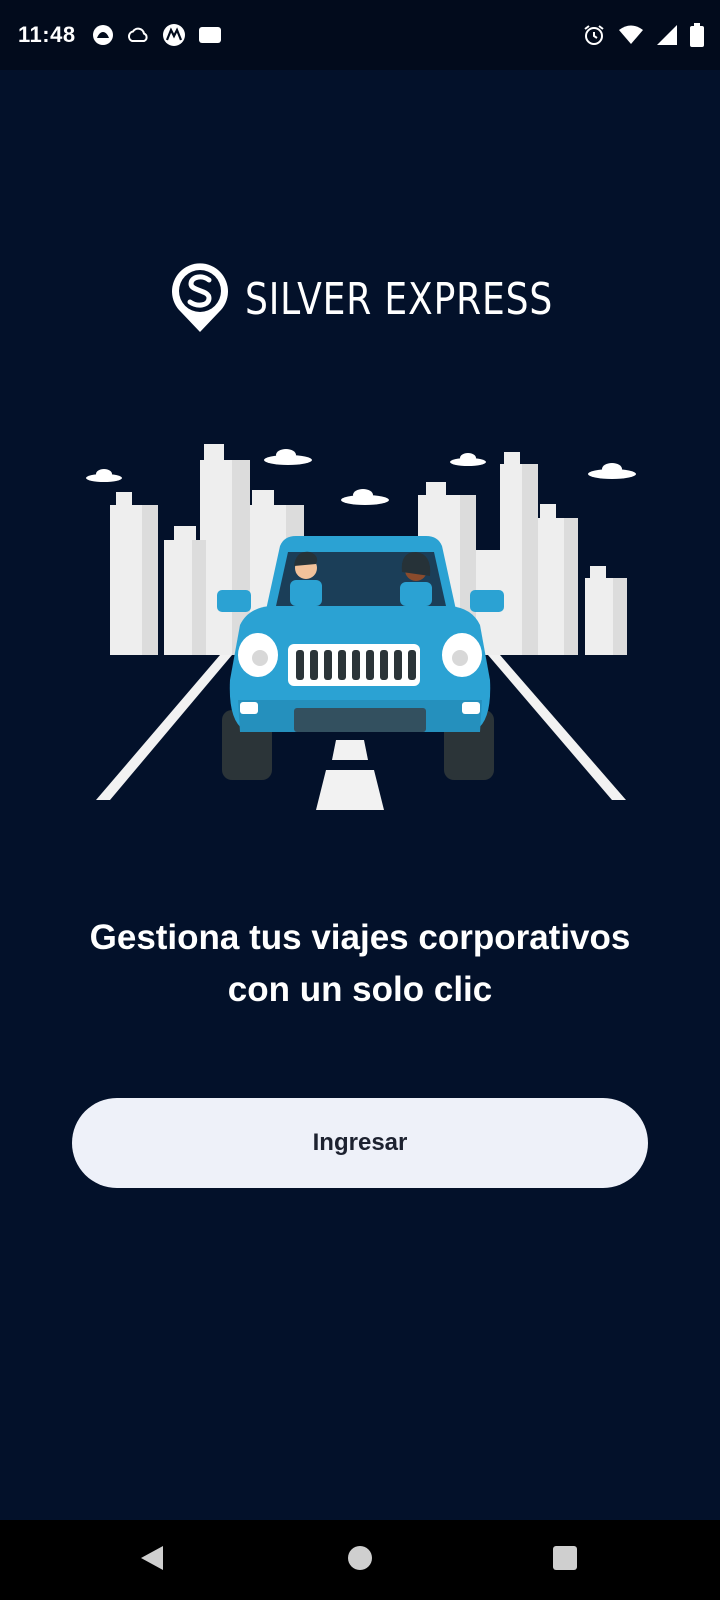 This screenshot has height=1600, width=720. I want to click on signal-icon, so click(667, 35).